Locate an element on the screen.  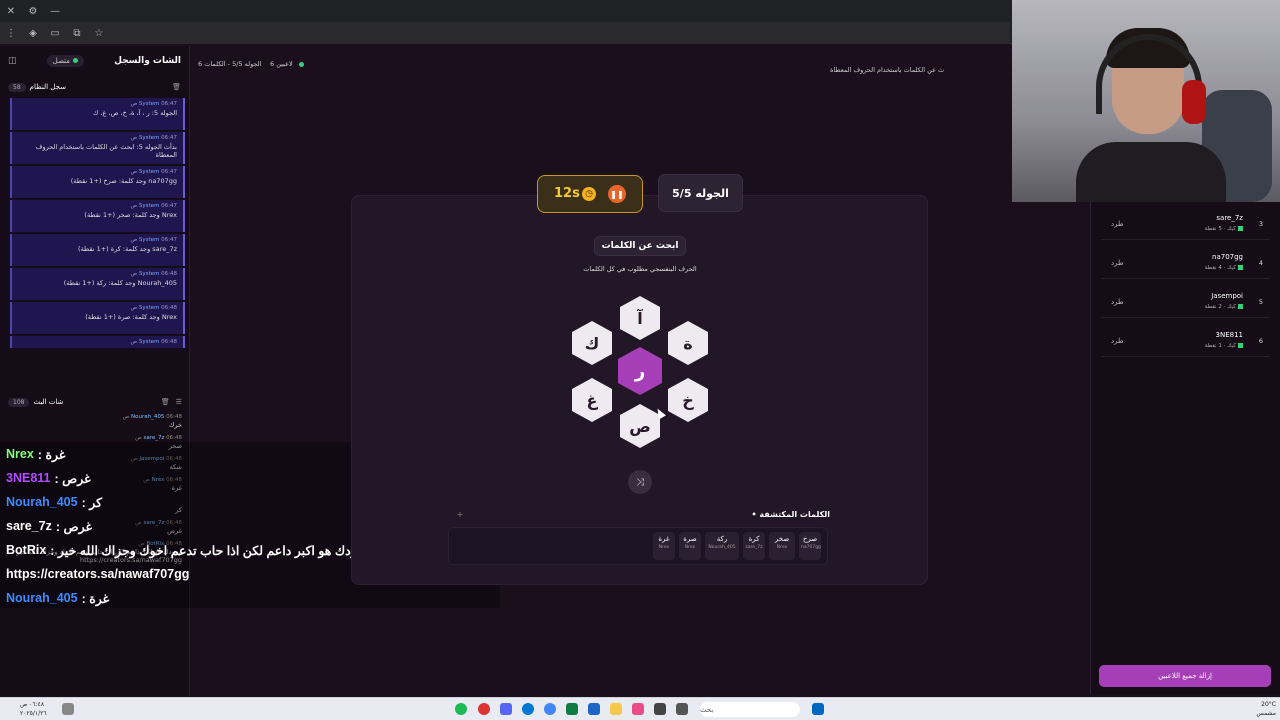
overlay-text: https://creators.sa/nawaf707gg is located at coordinates (98, 574).